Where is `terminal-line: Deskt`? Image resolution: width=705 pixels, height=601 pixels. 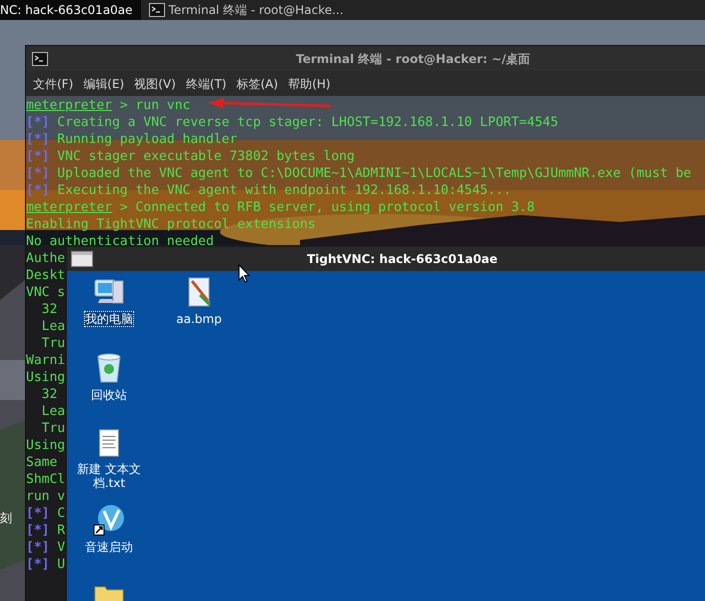 terminal-line: Deskt is located at coordinates (46, 275).